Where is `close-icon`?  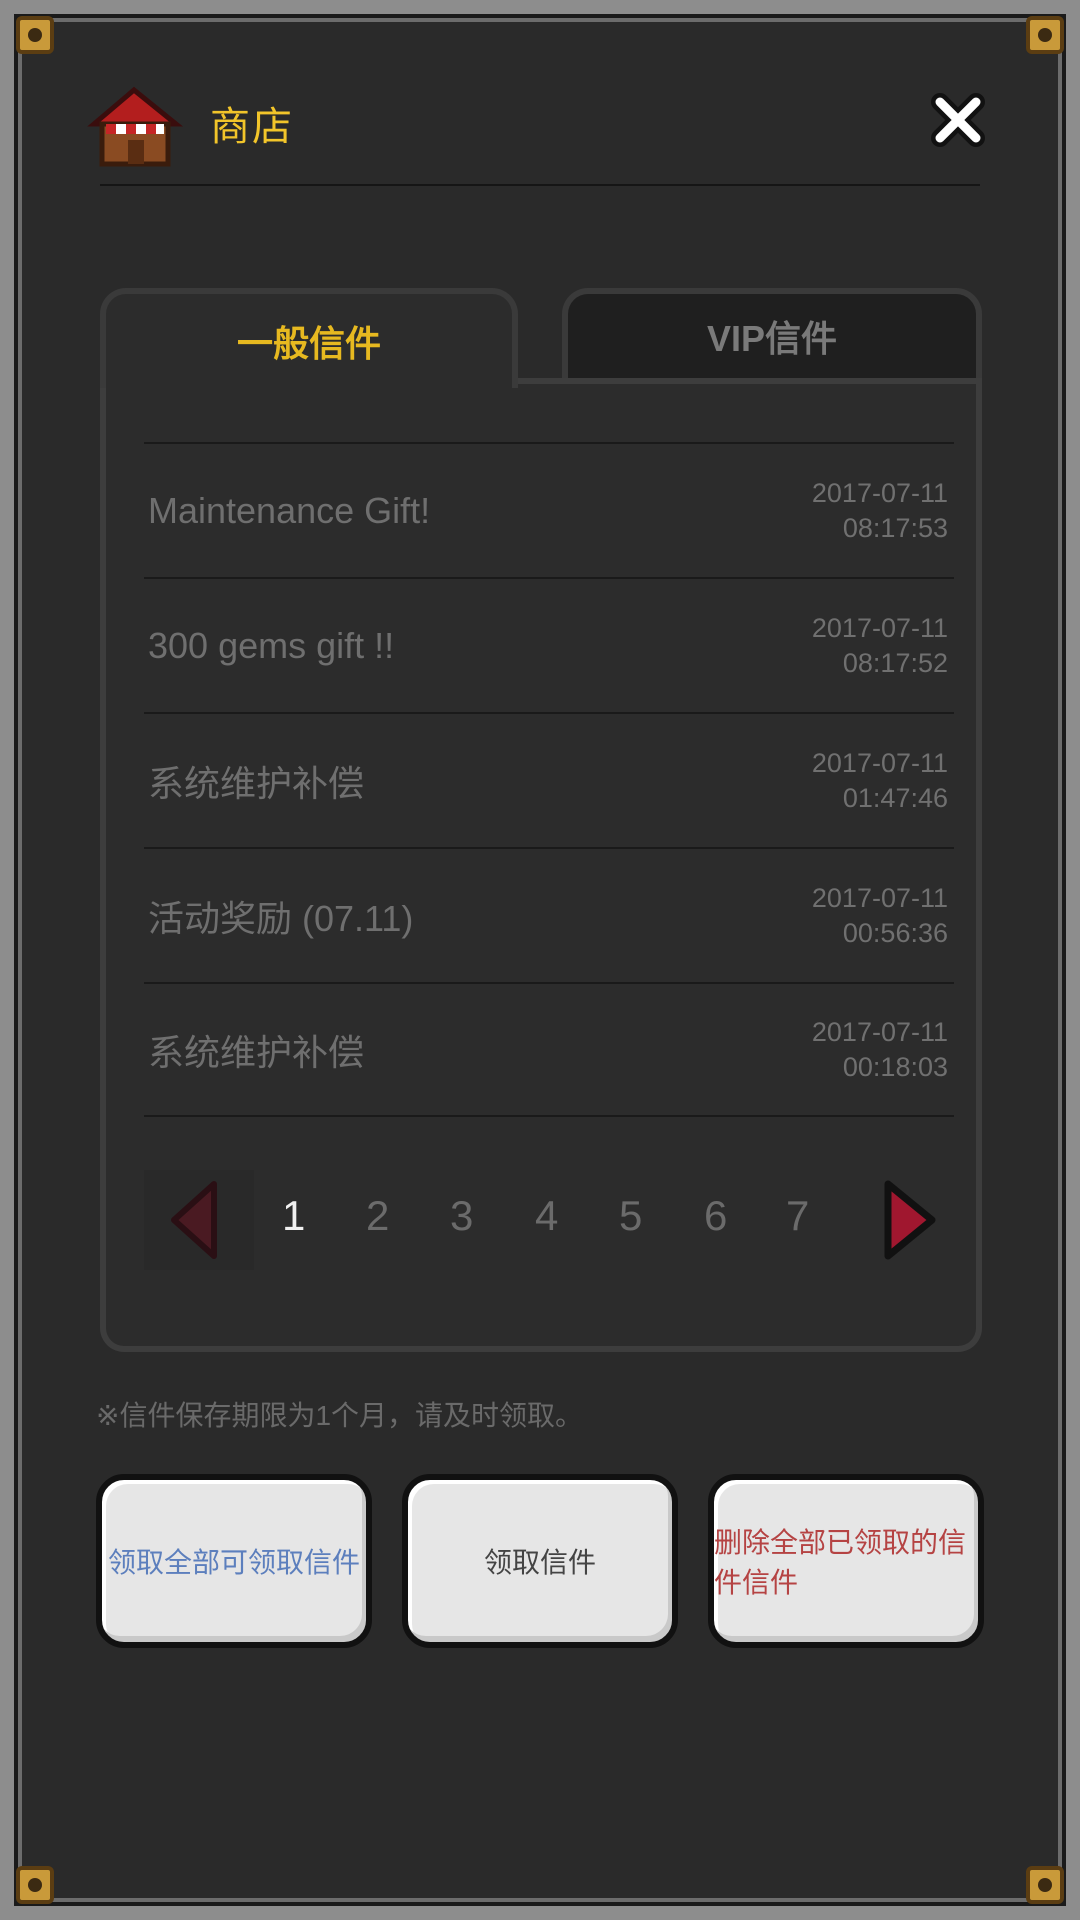 close-icon is located at coordinates (958, 120).